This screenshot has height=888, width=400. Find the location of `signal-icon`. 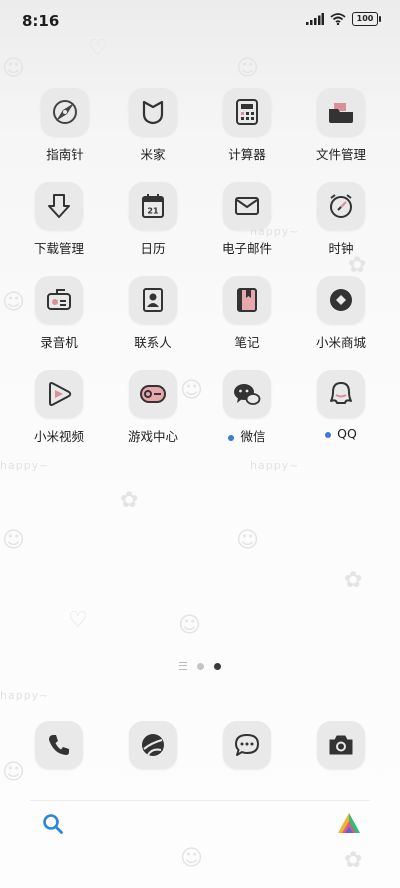

signal-icon is located at coordinates (315, 19).